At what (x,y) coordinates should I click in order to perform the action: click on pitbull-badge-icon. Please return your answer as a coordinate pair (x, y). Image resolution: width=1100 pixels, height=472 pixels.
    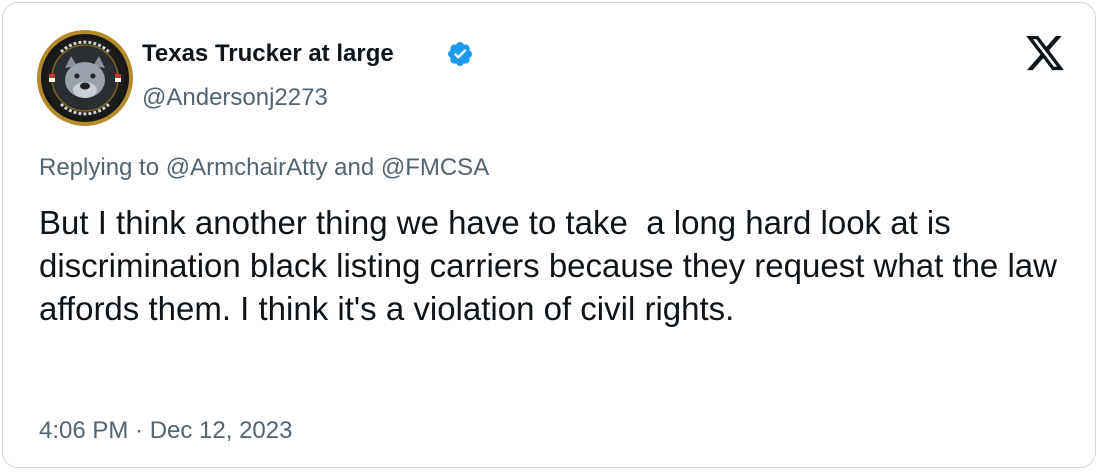
    Looking at the image, I should click on (85, 78).